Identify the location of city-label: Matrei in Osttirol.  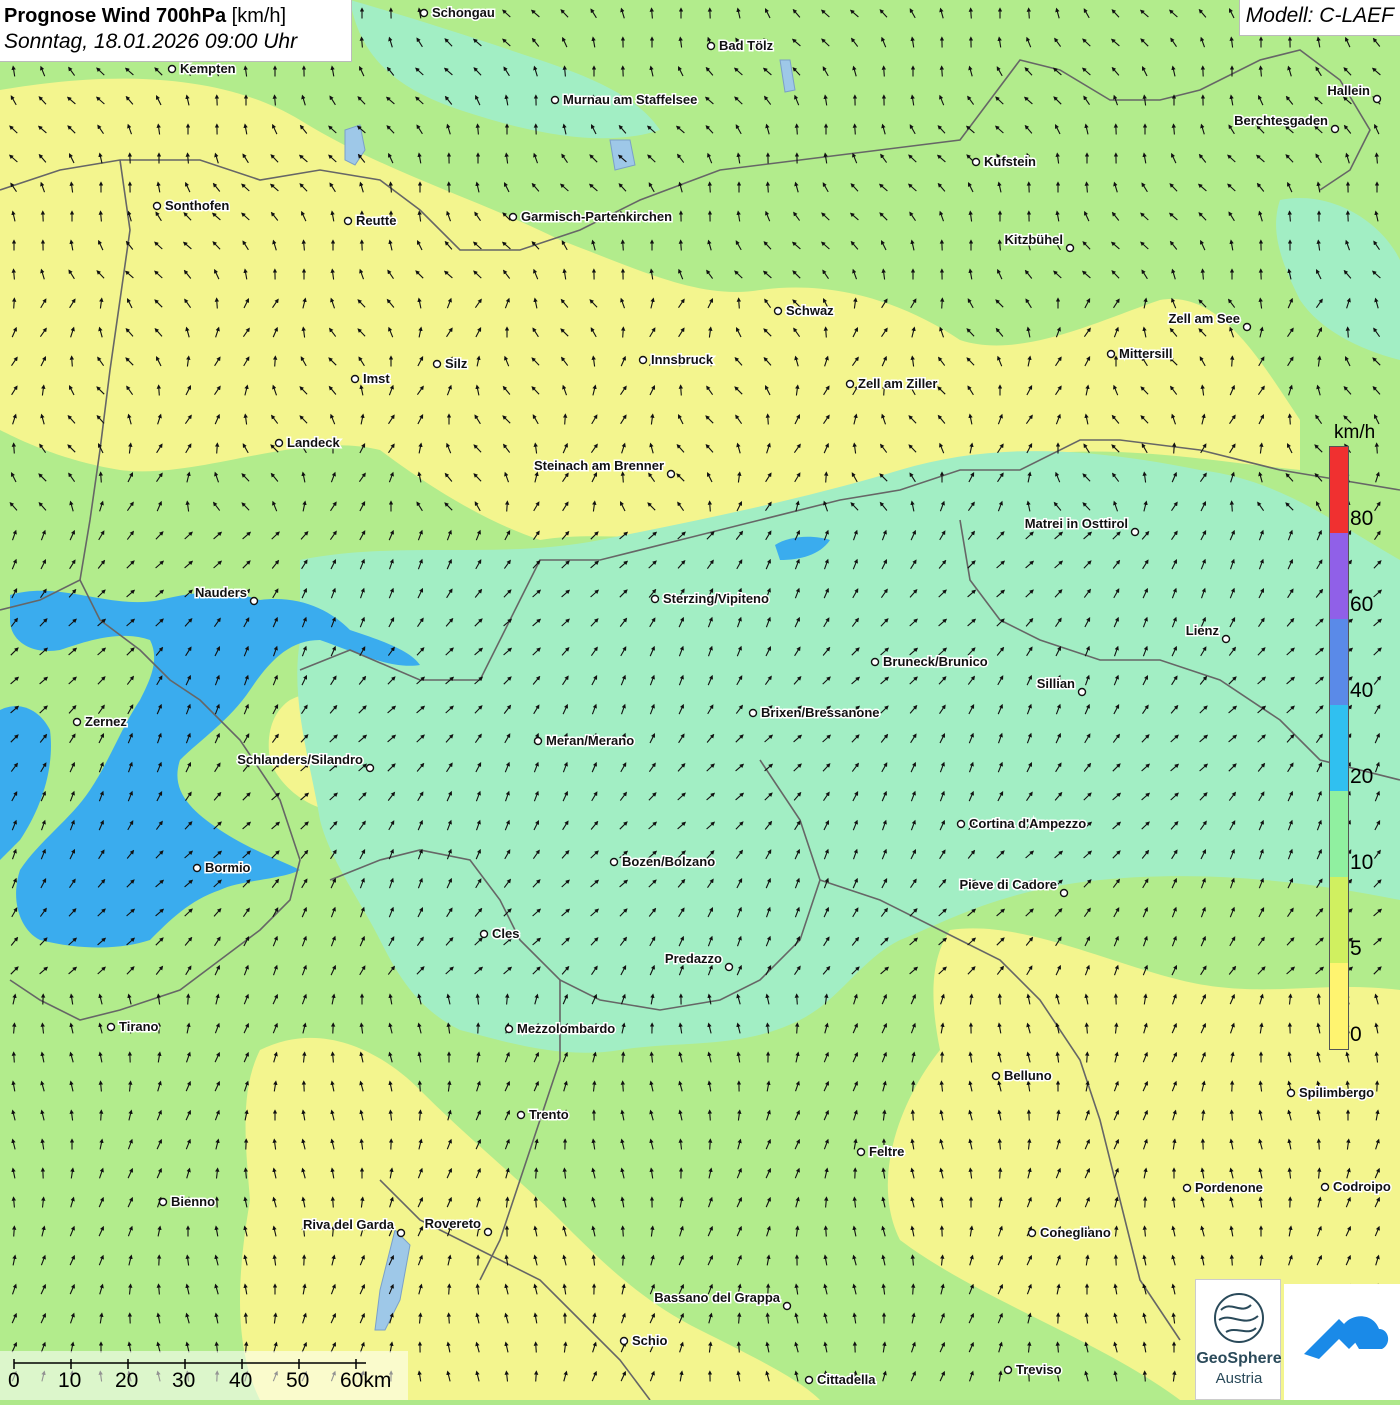
(1076, 523).